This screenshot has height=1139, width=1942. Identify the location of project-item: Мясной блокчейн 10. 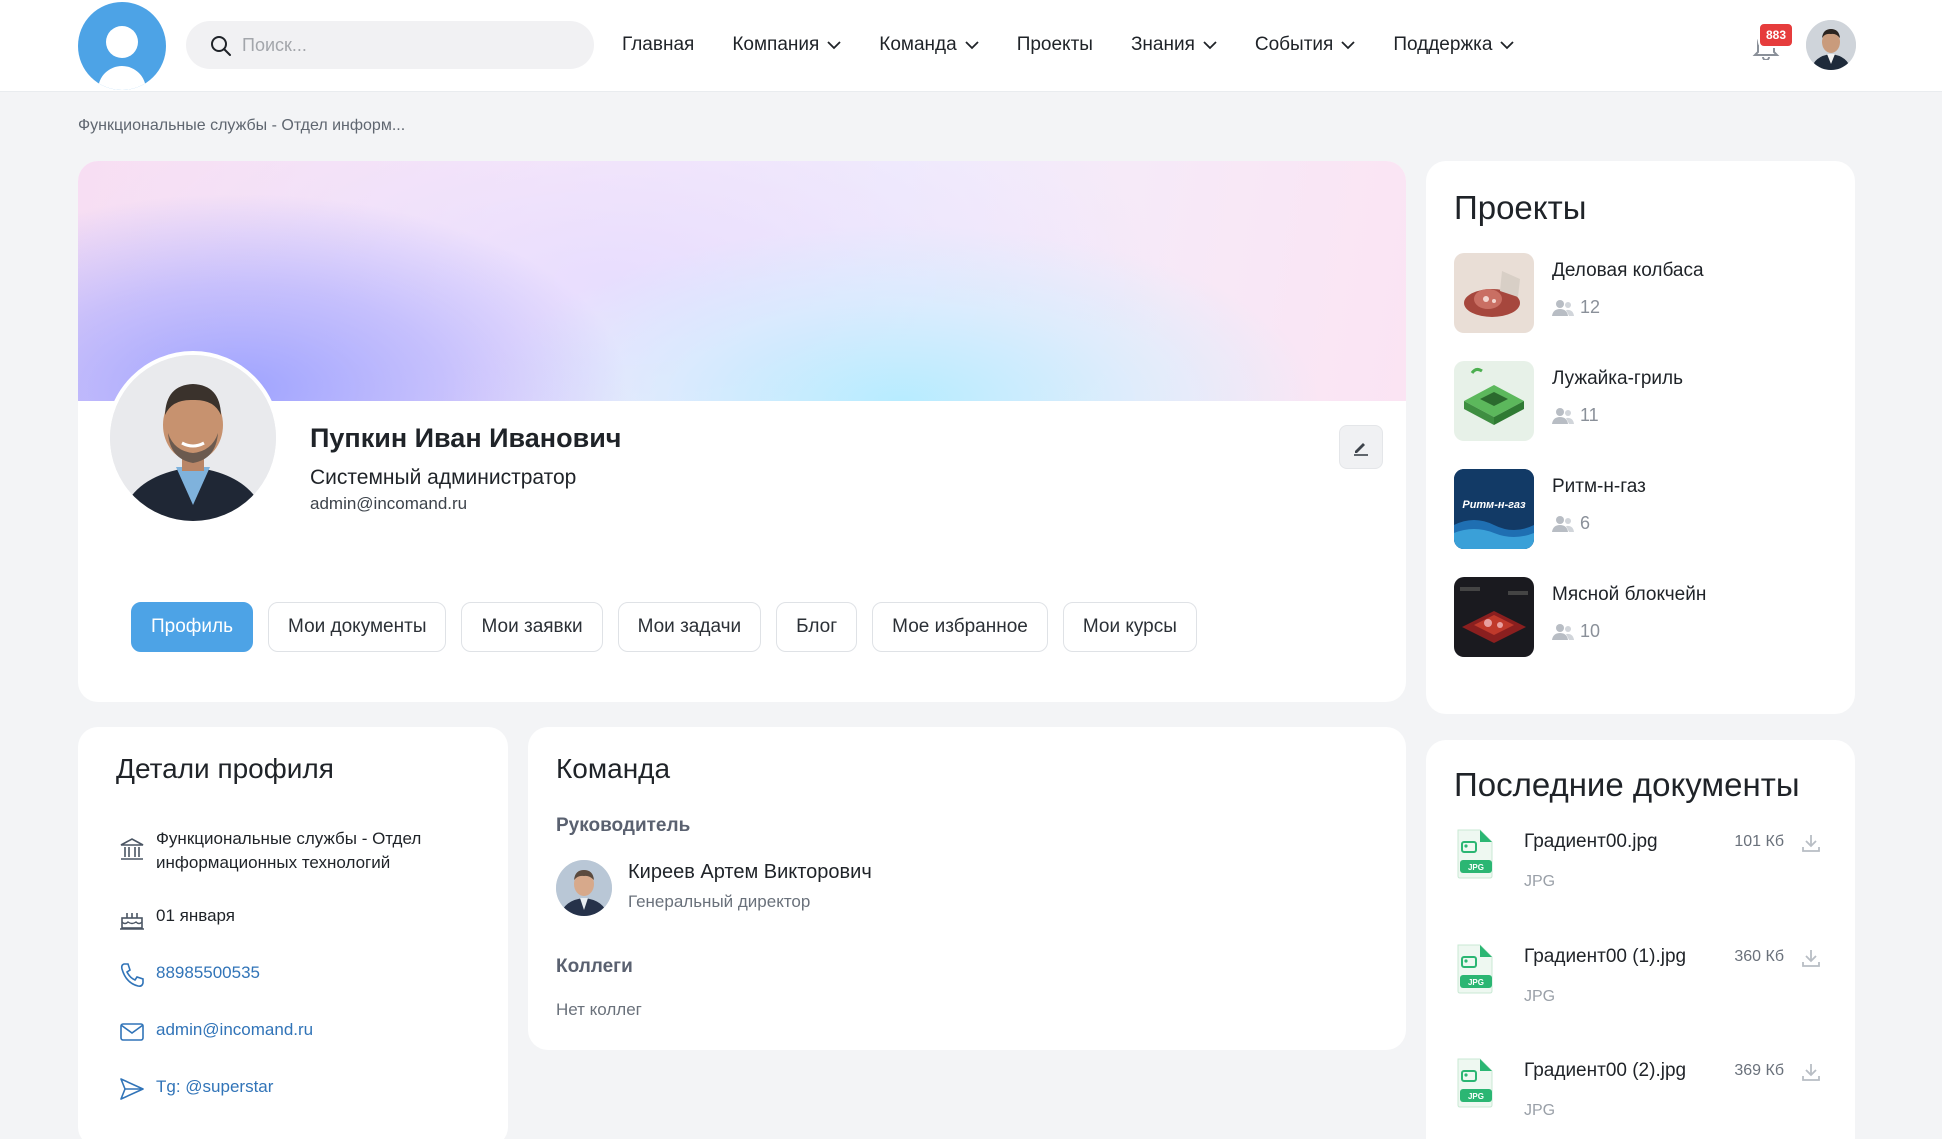
(1644, 617).